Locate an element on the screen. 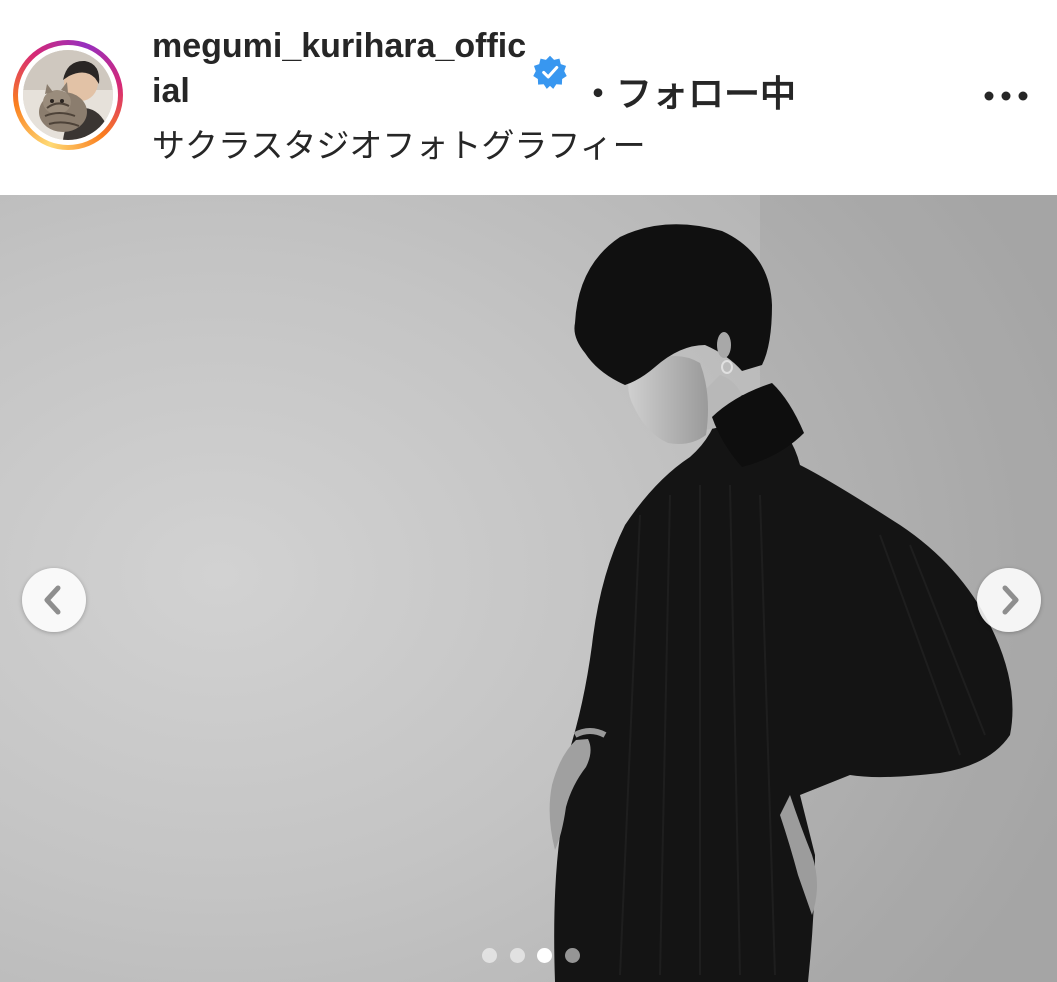 Image resolution: width=1057 pixels, height=982 pixels. next-image-button is located at coordinates (1009, 600).